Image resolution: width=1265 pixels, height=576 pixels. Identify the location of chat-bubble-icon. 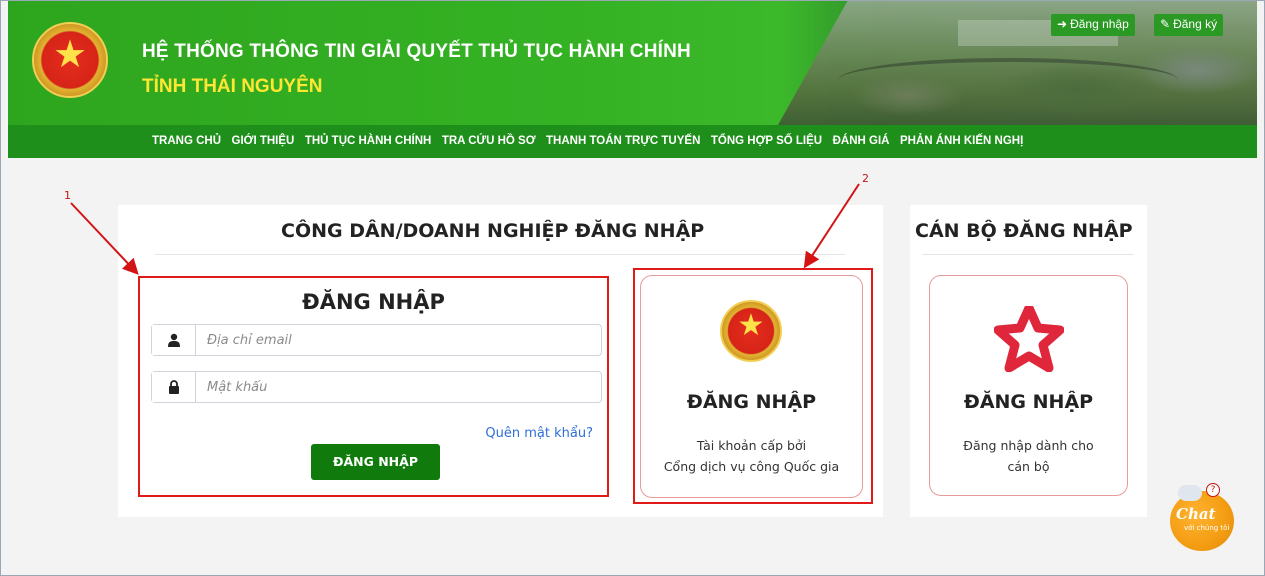
(1190, 493).